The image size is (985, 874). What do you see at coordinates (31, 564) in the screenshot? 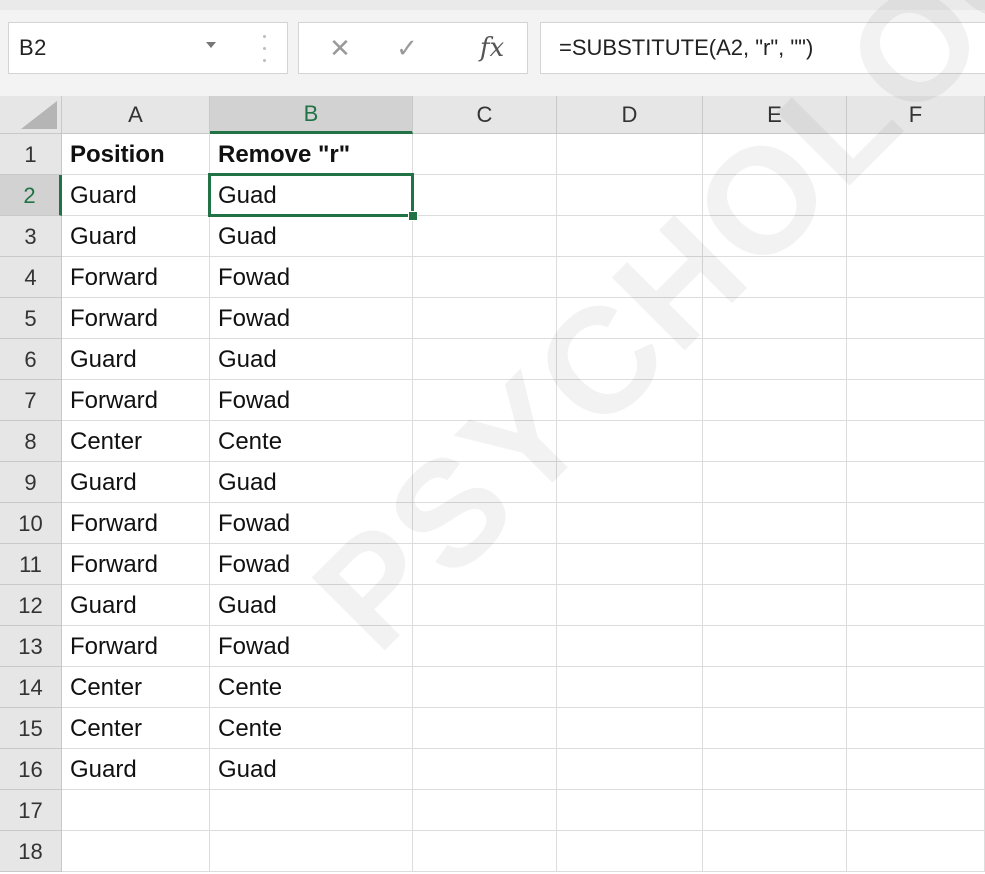
I see `row-header-11: 11` at bounding box center [31, 564].